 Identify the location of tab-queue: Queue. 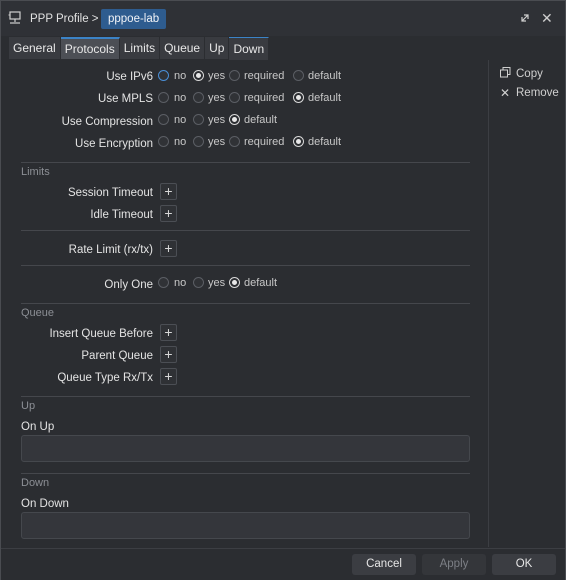
(183, 48).